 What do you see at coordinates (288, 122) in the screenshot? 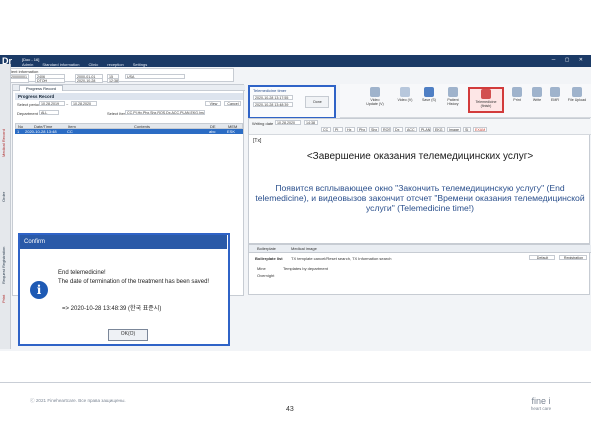
I see `writing-date-input: 10.28.2020` at bounding box center [288, 122].